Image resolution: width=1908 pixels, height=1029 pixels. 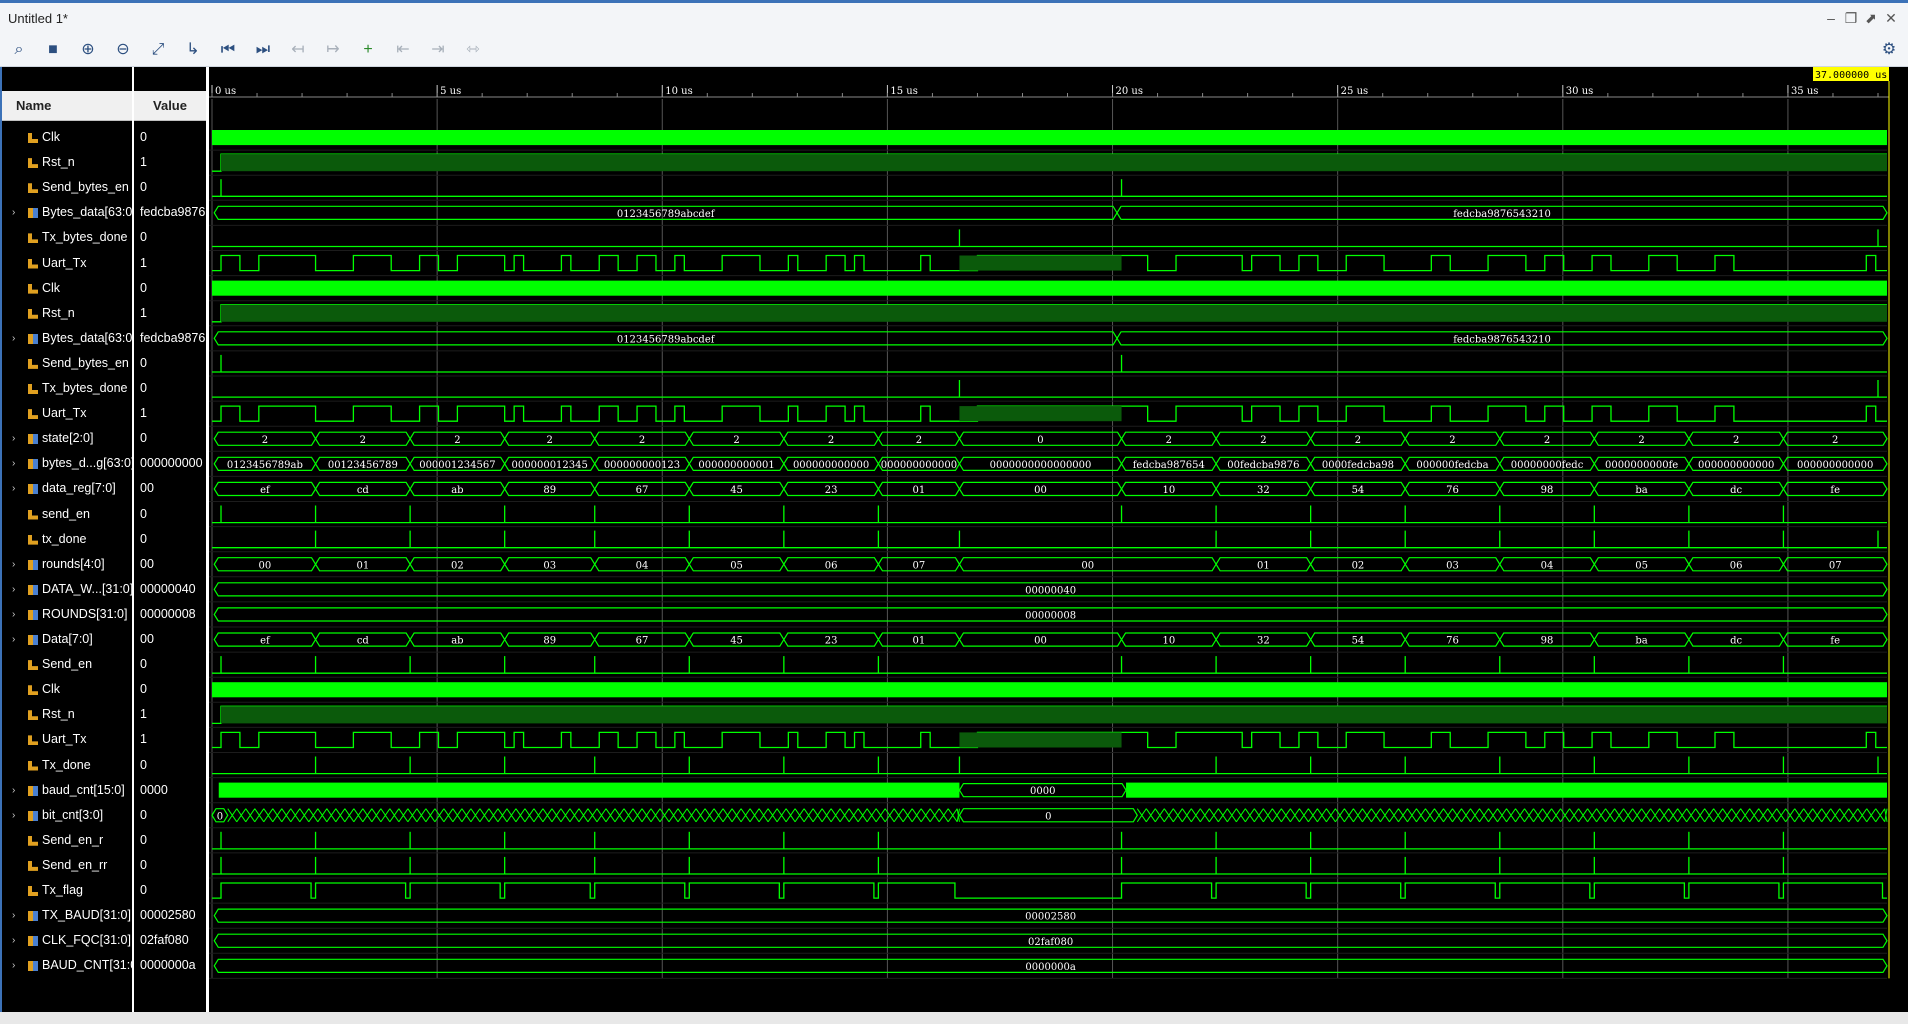 I want to click on signal-name: Tx_done, so click(x=66, y=764).